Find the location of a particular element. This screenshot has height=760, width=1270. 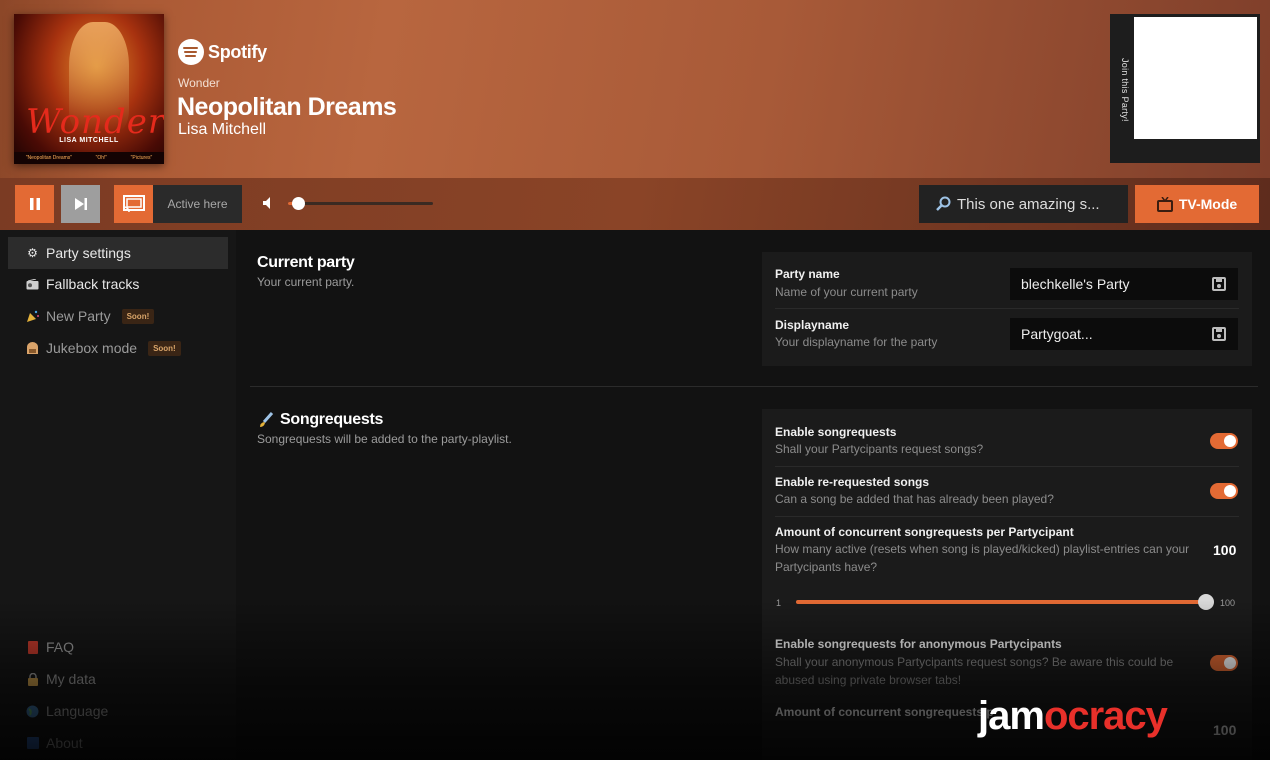

sidebar-item-label: FAQ is located at coordinates (60, 647).